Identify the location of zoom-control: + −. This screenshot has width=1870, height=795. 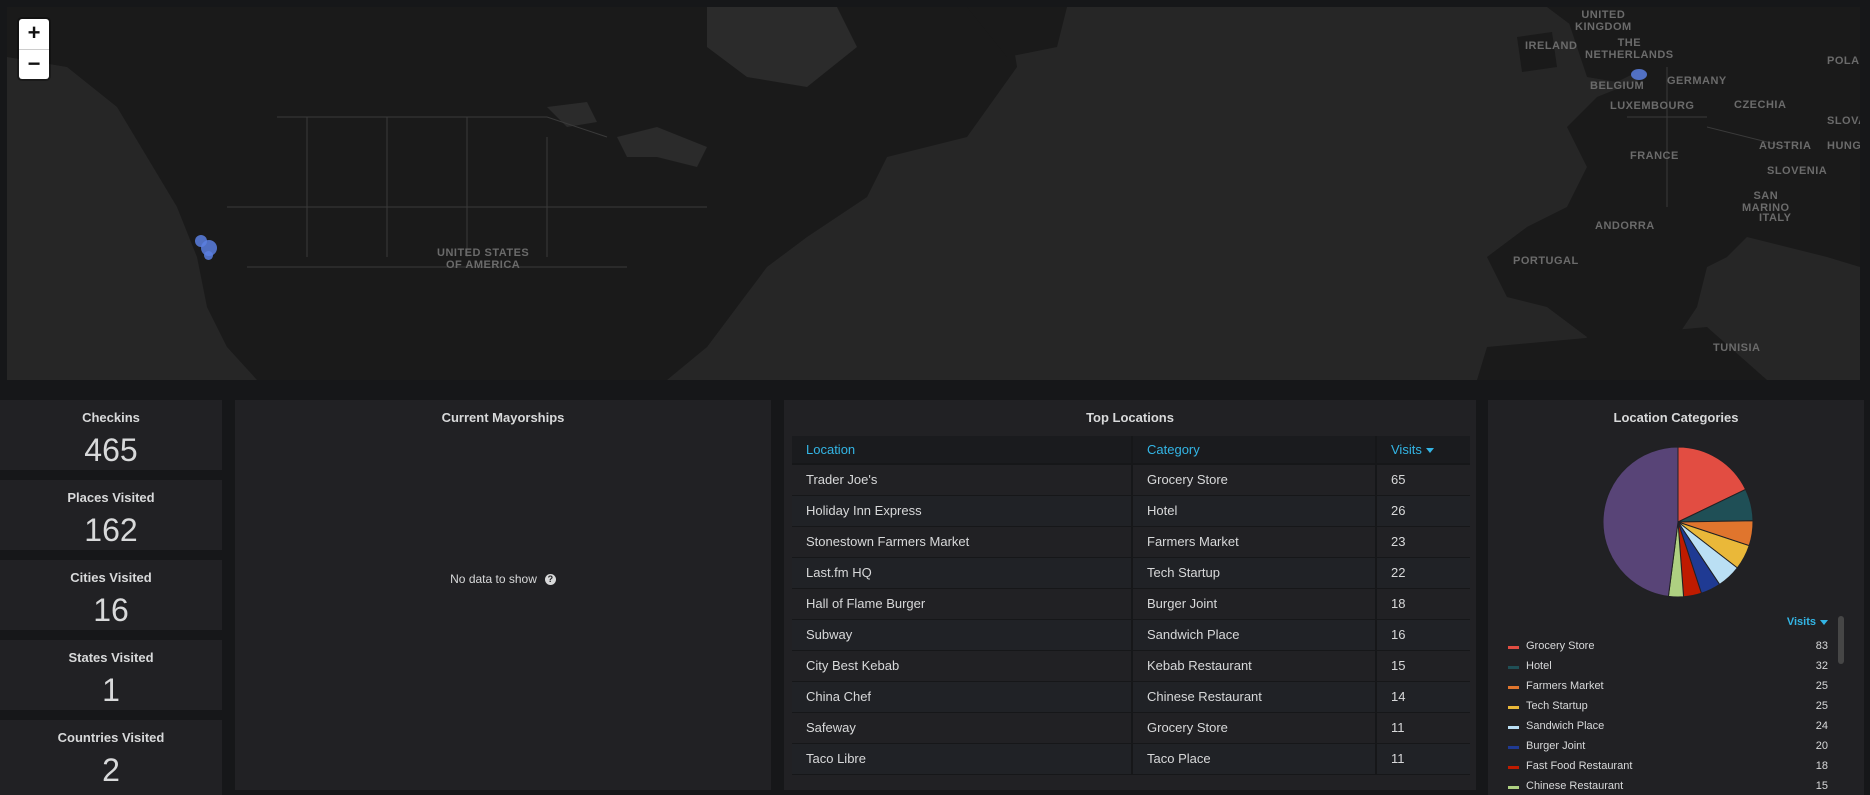
(34, 49).